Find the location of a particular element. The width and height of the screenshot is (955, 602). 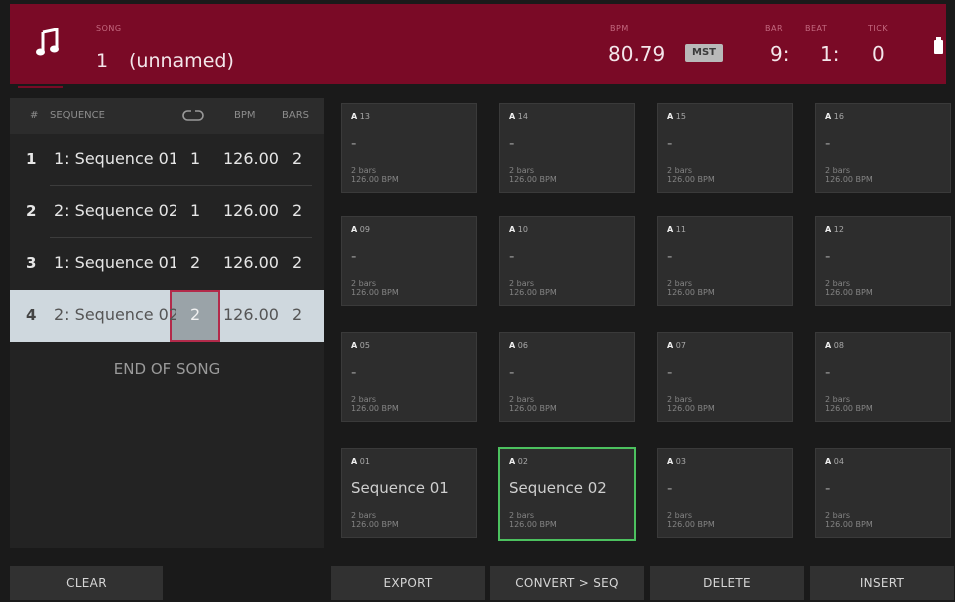

export-button: EXPORT is located at coordinates (408, 583).